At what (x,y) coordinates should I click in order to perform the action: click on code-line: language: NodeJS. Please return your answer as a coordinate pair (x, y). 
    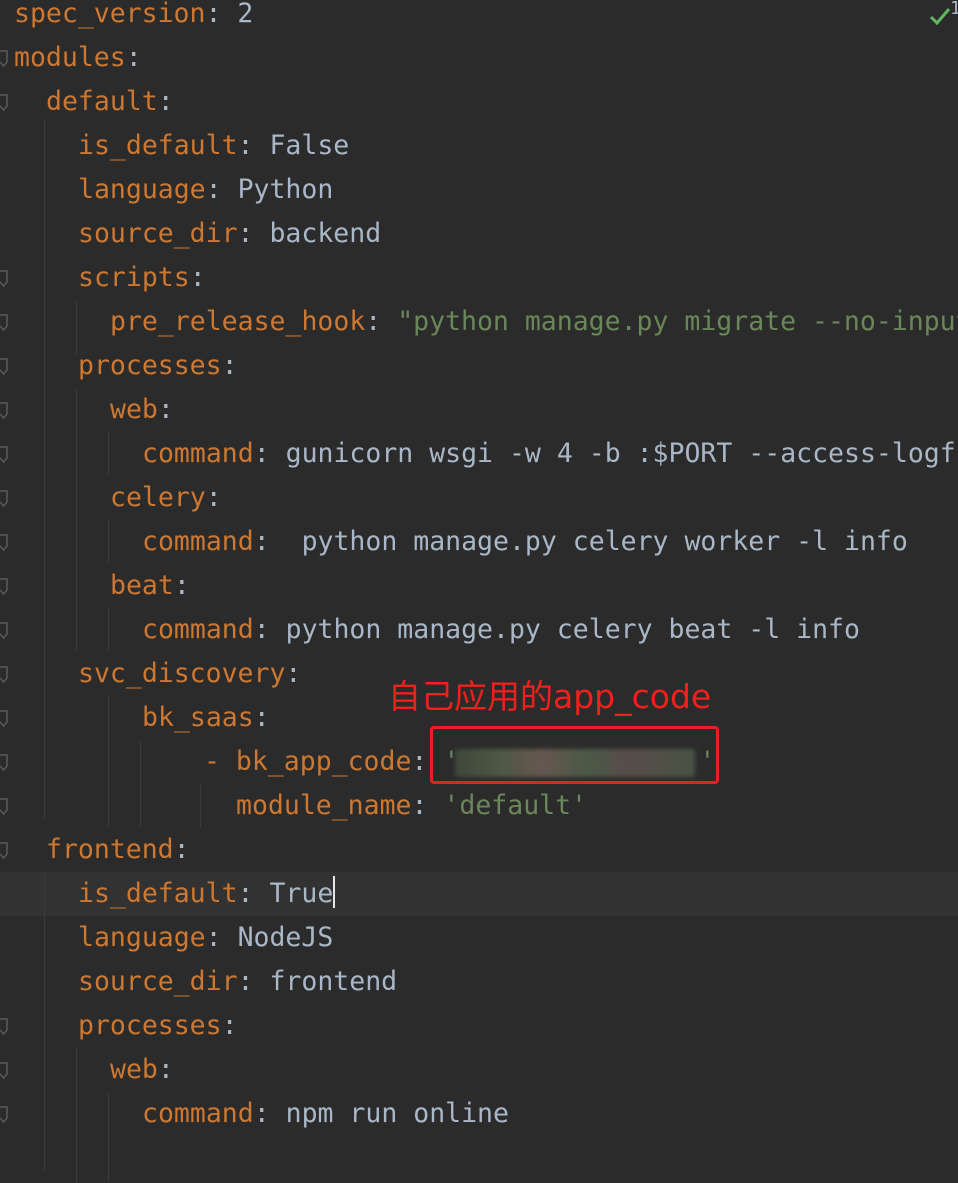
    Looking at the image, I should click on (479, 938).